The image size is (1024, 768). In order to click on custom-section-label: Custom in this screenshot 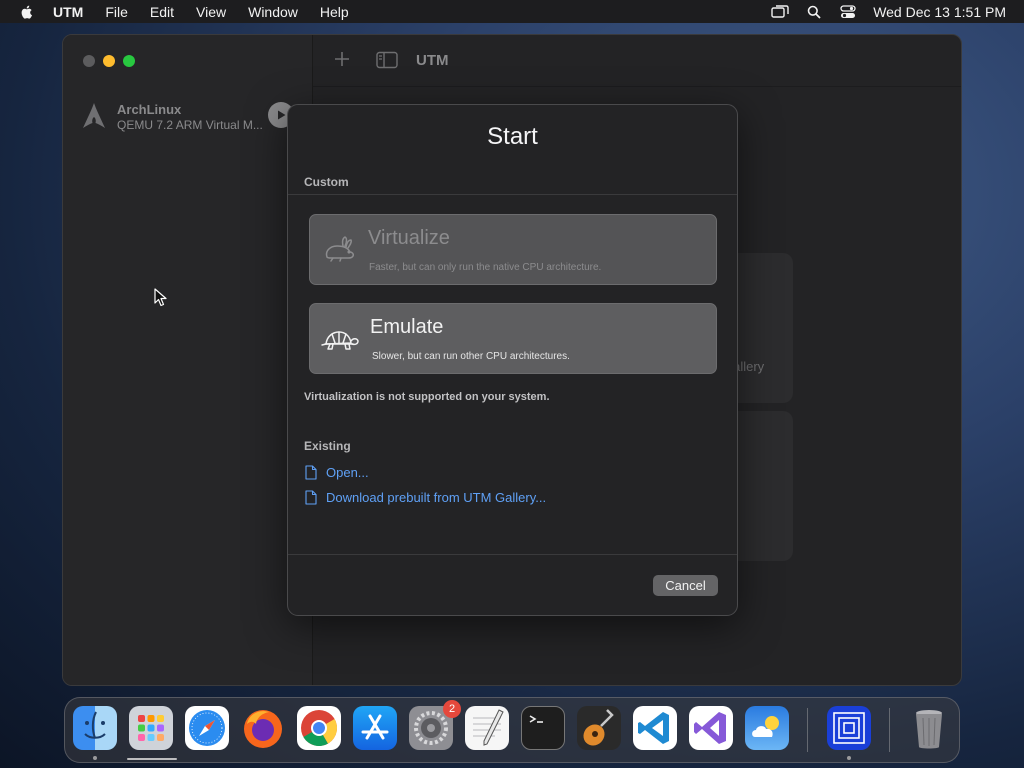, I will do `click(326, 182)`.